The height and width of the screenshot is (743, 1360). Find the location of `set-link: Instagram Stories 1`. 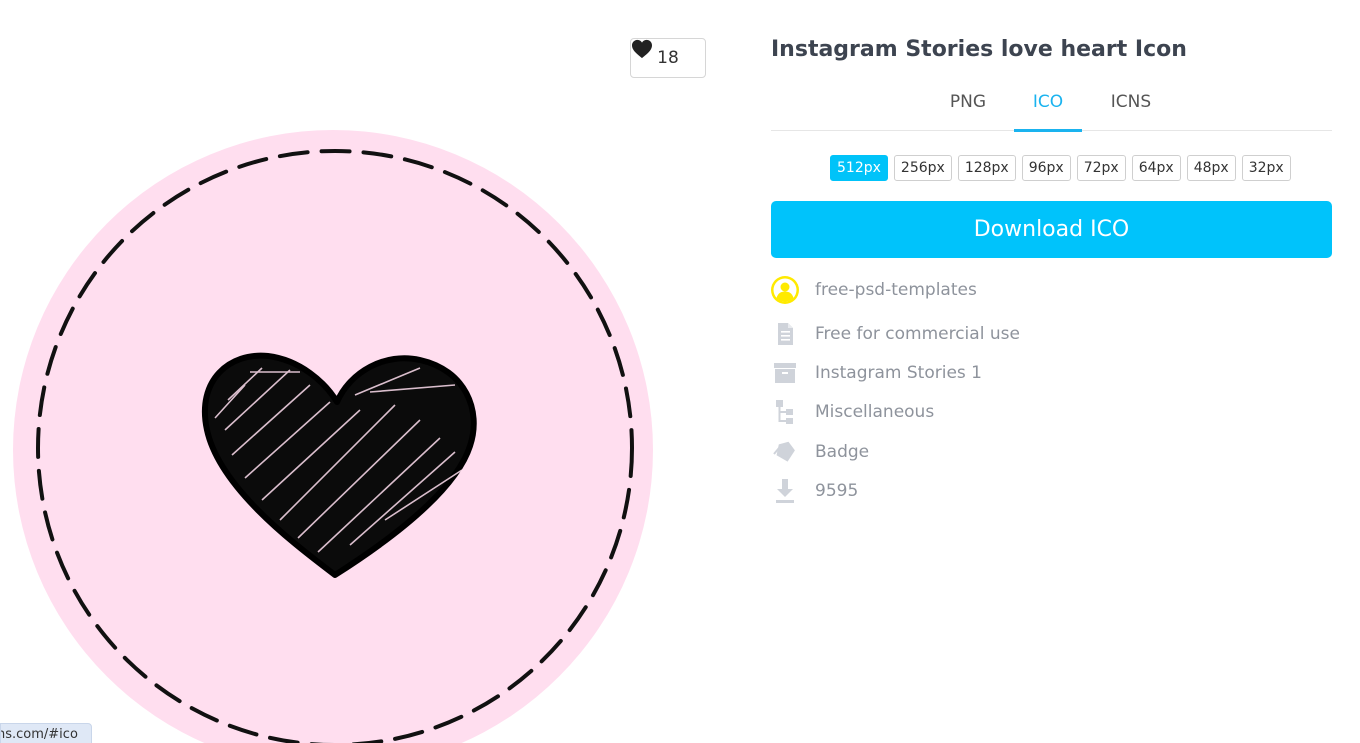

set-link: Instagram Stories 1 is located at coordinates (898, 373).